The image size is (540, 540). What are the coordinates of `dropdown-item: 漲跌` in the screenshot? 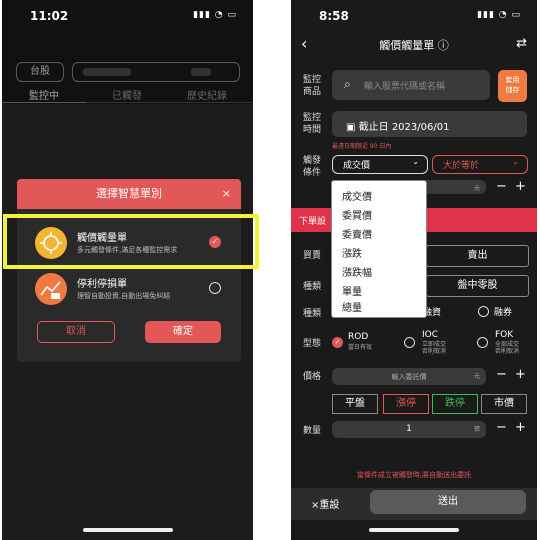 It's located at (352, 252).